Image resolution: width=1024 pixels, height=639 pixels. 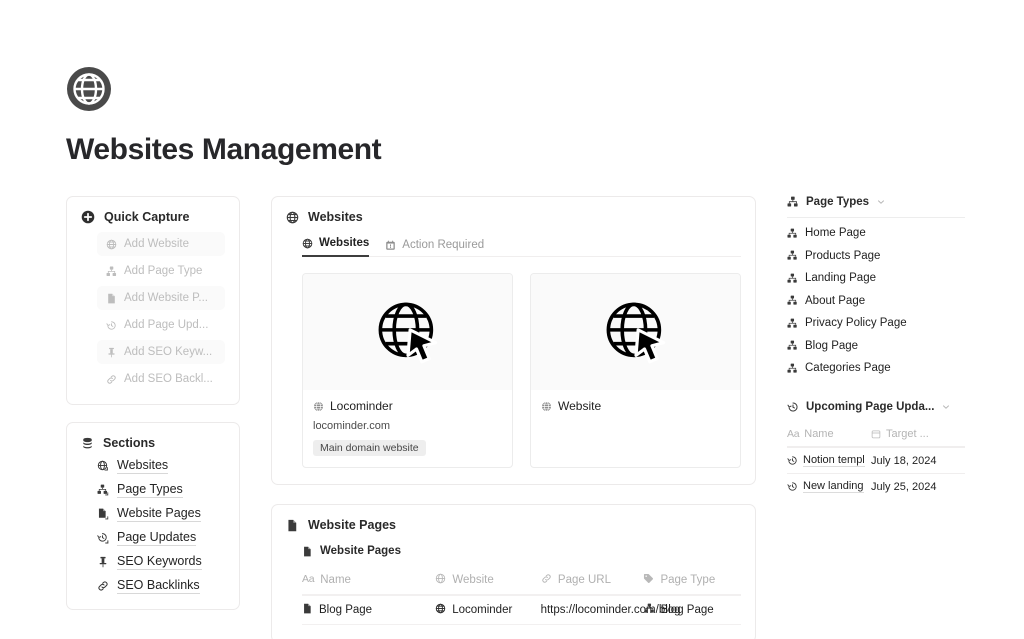 What do you see at coordinates (103, 586) in the screenshot?
I see `link-icon` at bounding box center [103, 586].